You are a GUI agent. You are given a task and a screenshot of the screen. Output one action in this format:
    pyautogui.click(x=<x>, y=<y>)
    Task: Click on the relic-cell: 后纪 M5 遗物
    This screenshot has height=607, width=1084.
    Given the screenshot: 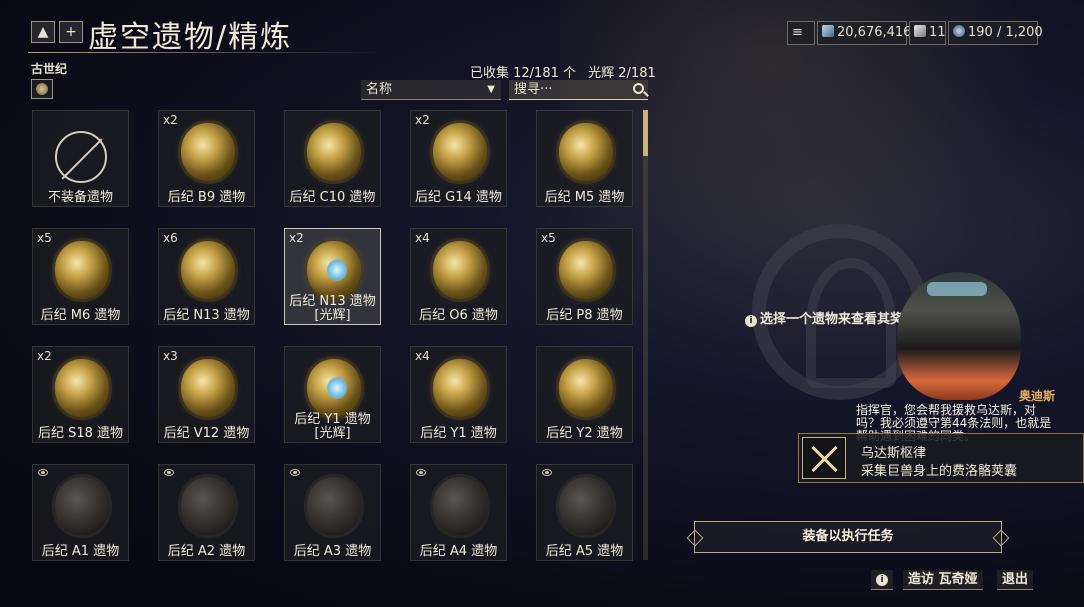 What is the action you would take?
    pyautogui.click(x=584, y=158)
    